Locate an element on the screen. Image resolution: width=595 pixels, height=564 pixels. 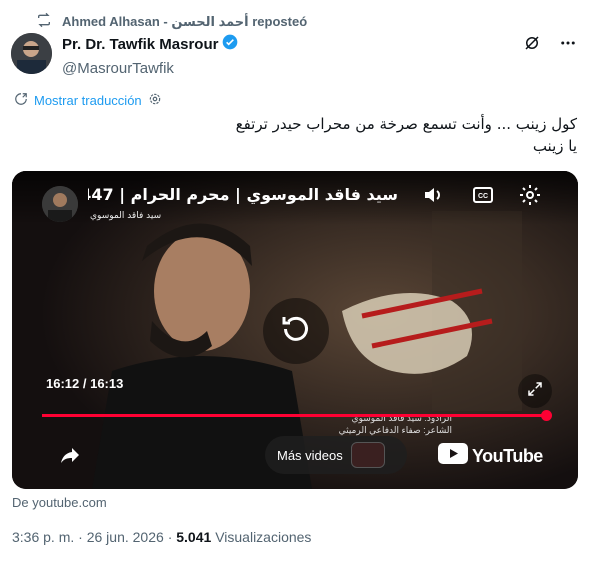
tweet-time: 3:36 p. m. is located at coordinates (43, 537).